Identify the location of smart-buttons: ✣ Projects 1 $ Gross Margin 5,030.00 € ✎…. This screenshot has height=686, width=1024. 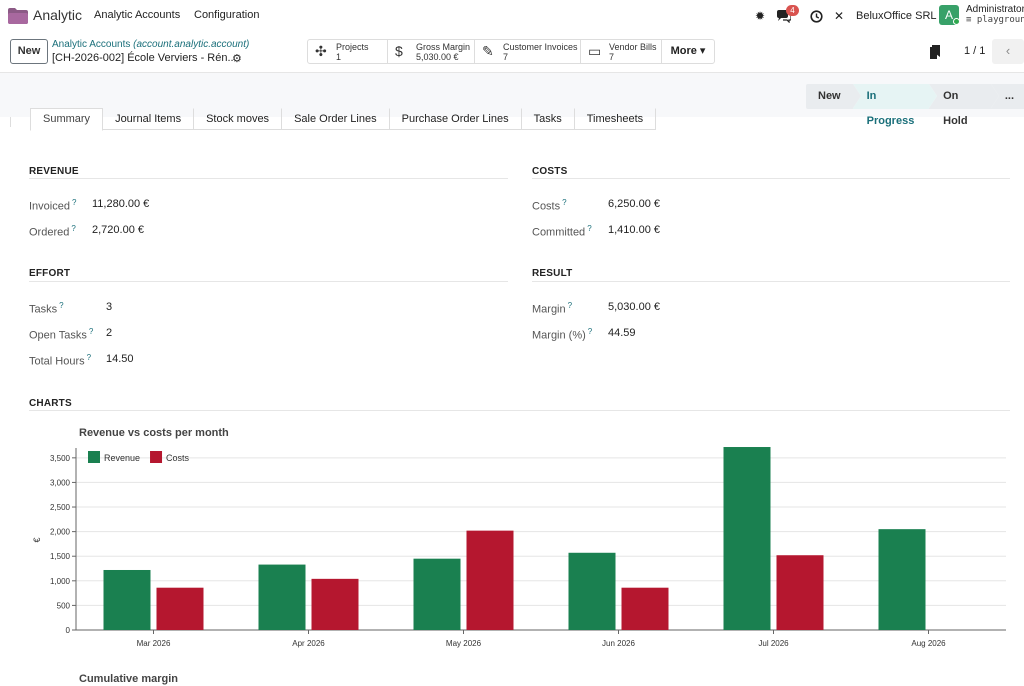
(511, 51).